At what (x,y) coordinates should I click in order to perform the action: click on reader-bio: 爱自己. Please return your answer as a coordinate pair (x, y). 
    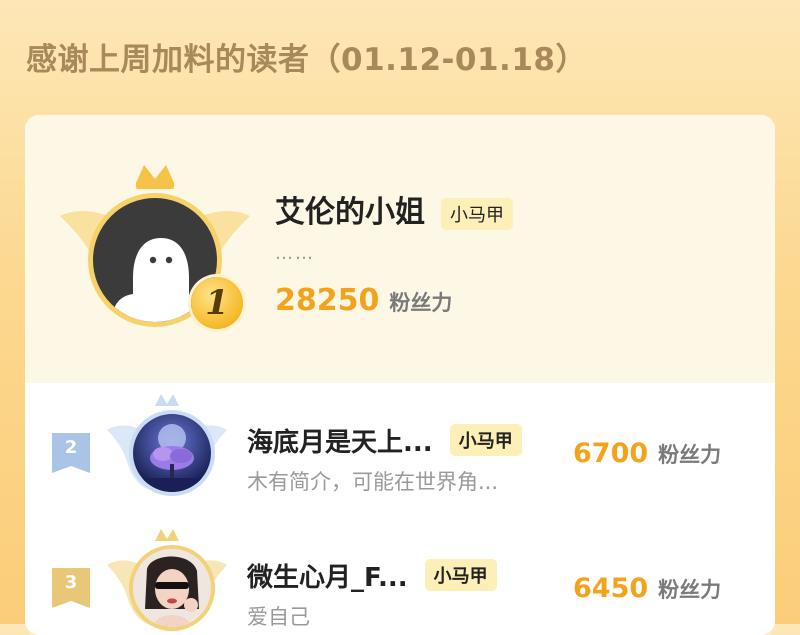
    Looking at the image, I should click on (278, 617).